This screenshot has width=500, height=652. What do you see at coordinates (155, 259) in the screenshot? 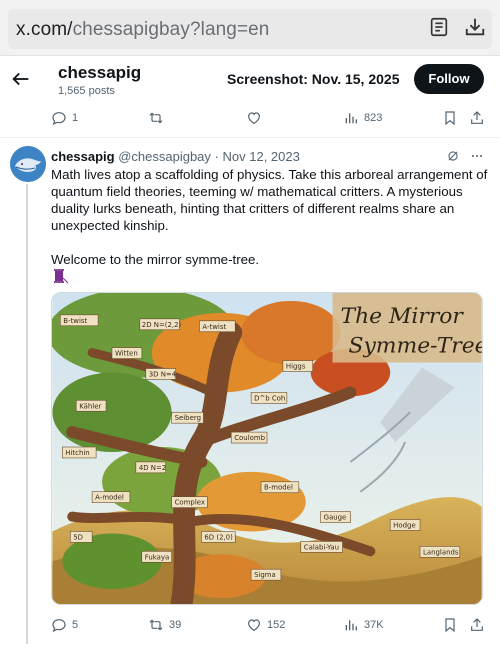
I see `tweet-text-second: Welcome to the mirror symme-tree.` at bounding box center [155, 259].